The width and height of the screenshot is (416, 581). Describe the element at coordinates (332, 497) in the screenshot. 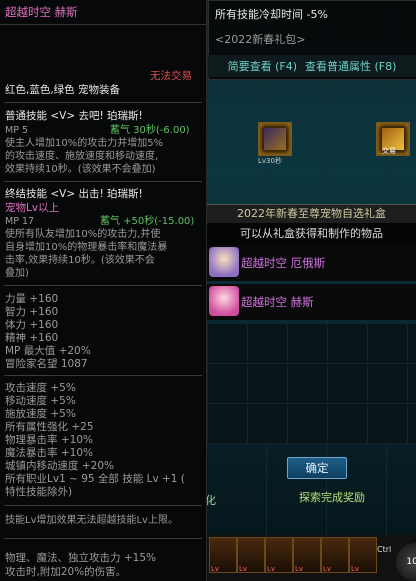

I see `explore-reward-label: 探索完成奖励` at that location.